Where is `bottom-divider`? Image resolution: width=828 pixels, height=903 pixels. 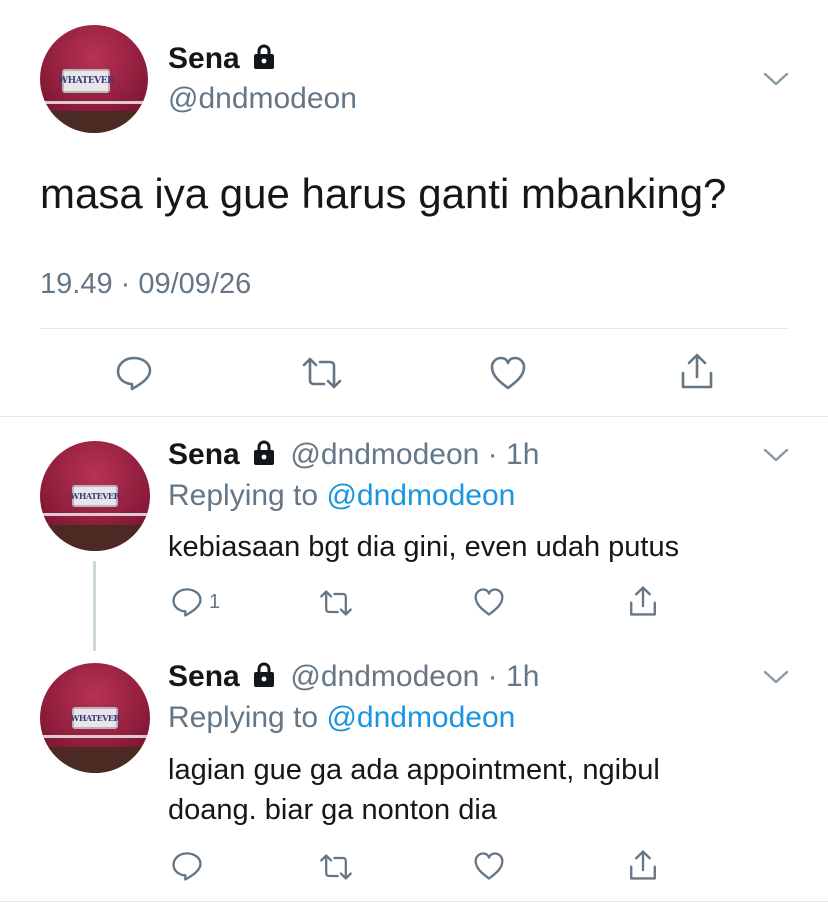
bottom-divider is located at coordinates (414, 901).